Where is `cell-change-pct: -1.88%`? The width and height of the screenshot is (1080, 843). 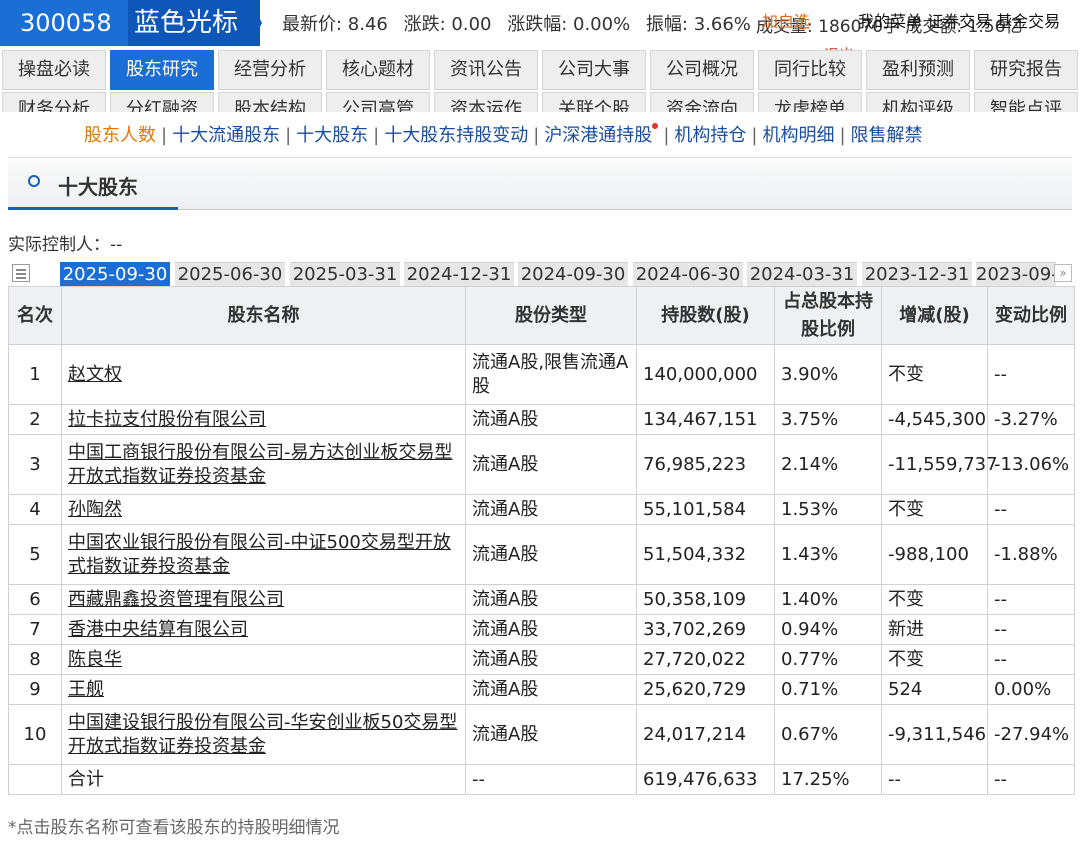 cell-change-pct: -1.88% is located at coordinates (1031, 554).